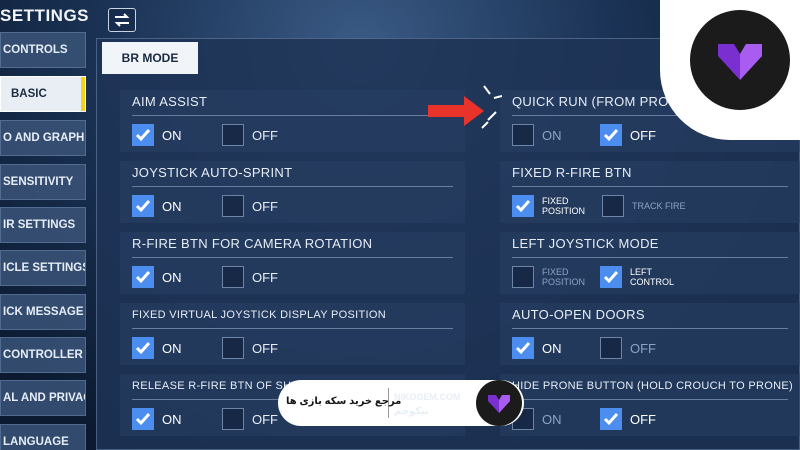  I want to click on sidebar-item-label: CONTROLS, so click(35, 50).